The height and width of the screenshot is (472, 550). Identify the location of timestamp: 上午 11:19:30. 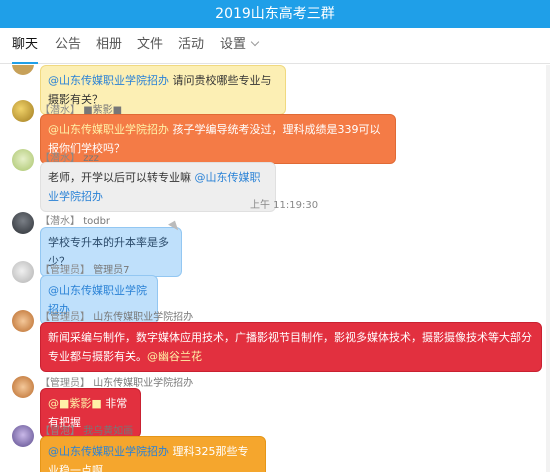
(284, 205).